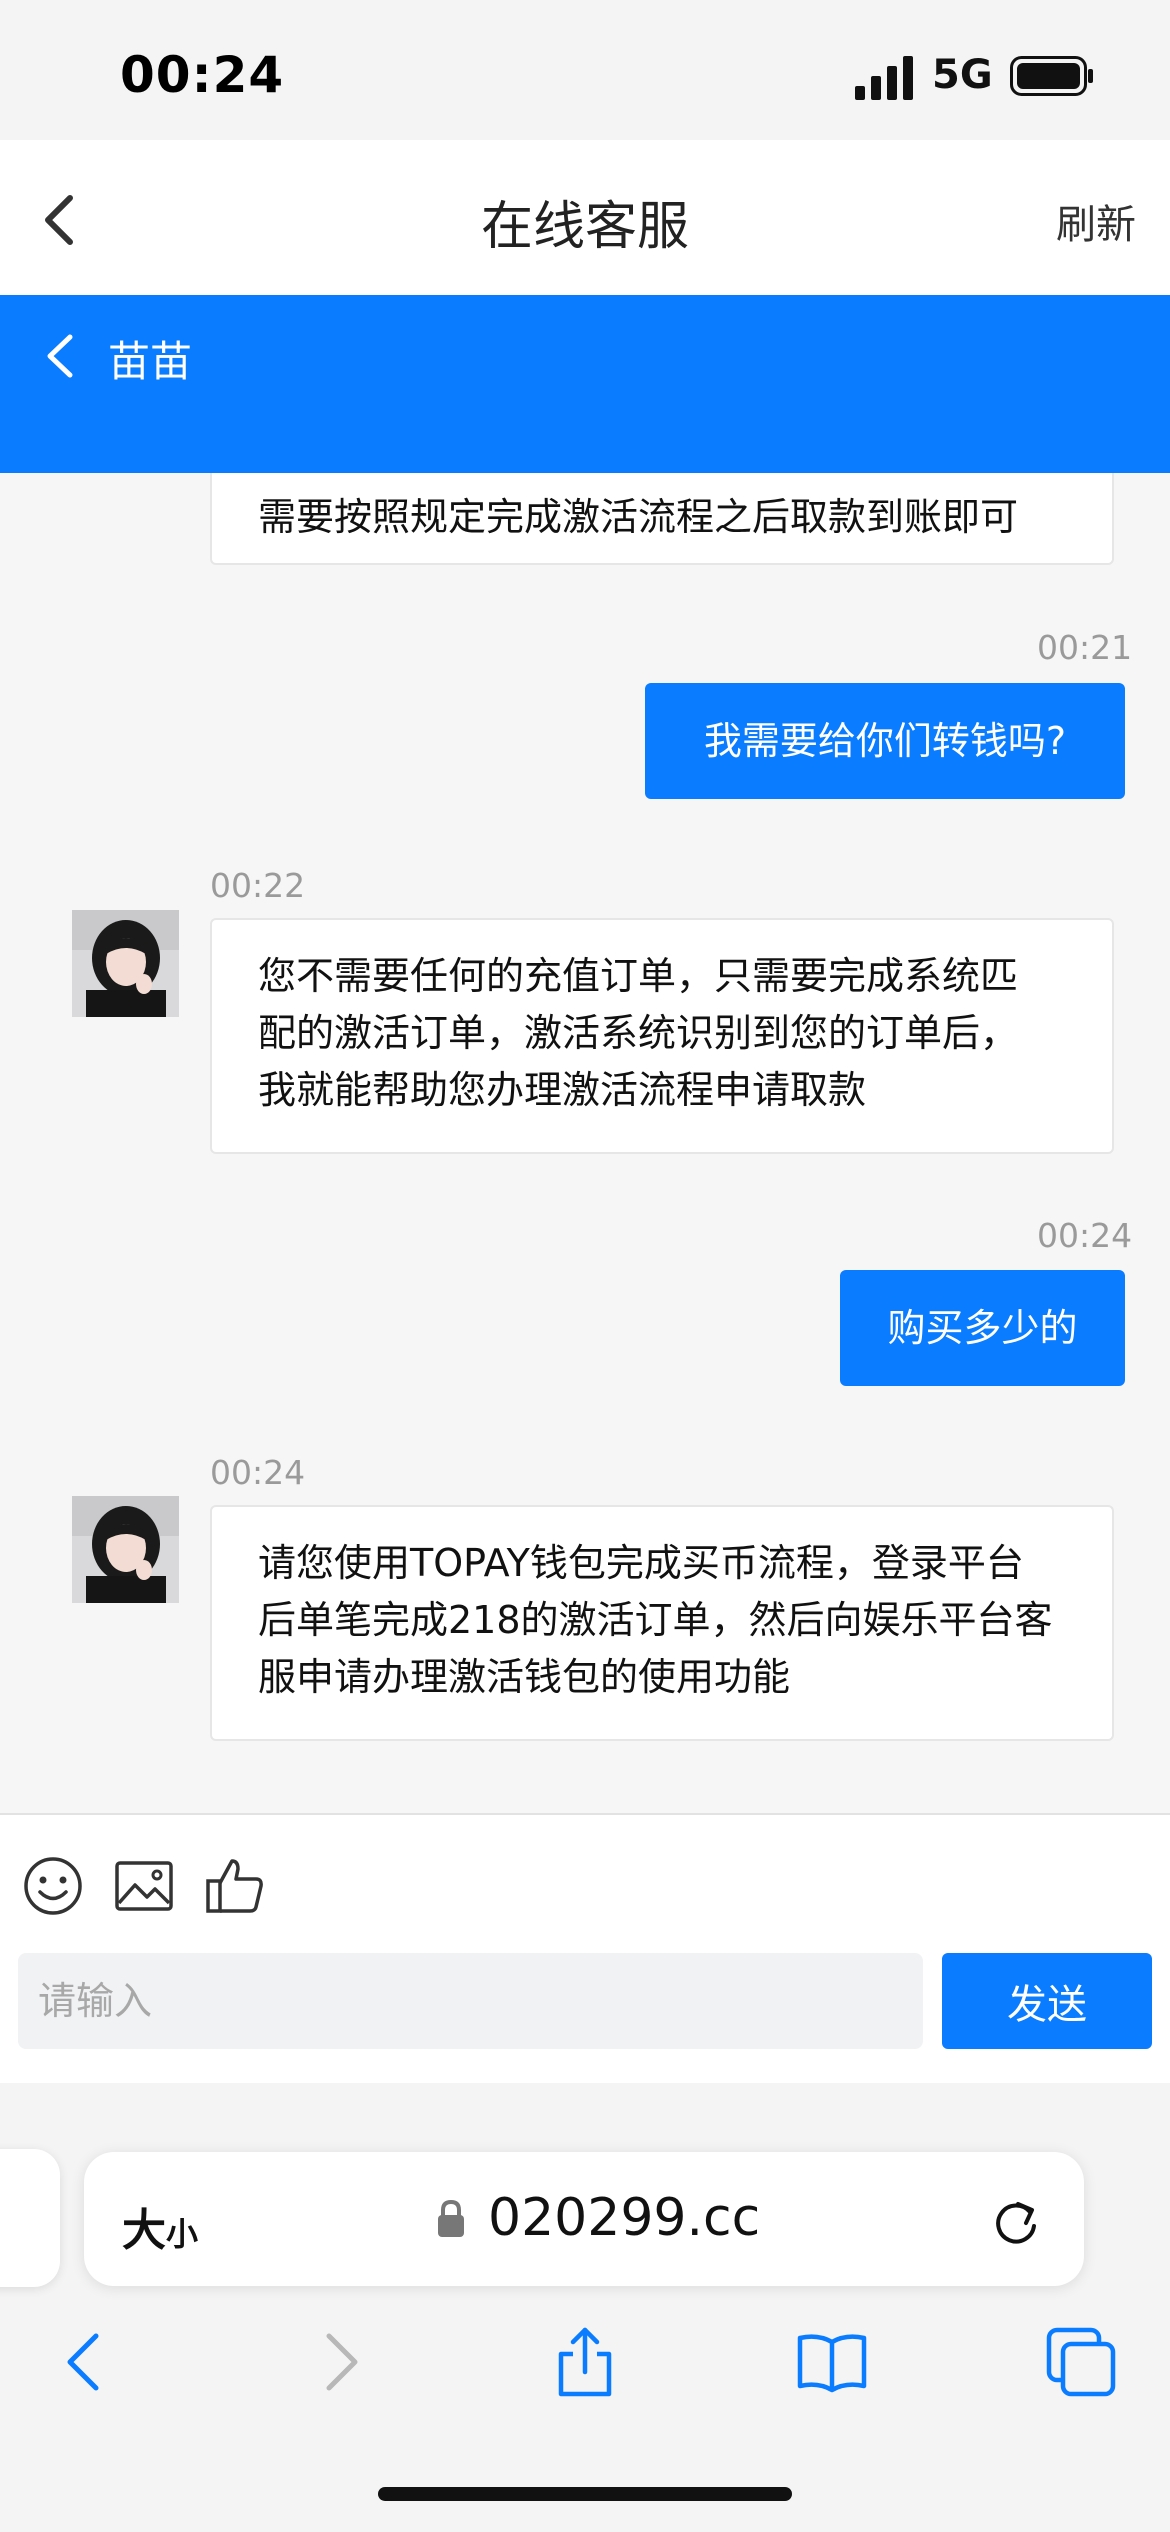 This screenshot has width=1170, height=2532. What do you see at coordinates (60, 356) in the screenshot?
I see `agent-back-icon` at bounding box center [60, 356].